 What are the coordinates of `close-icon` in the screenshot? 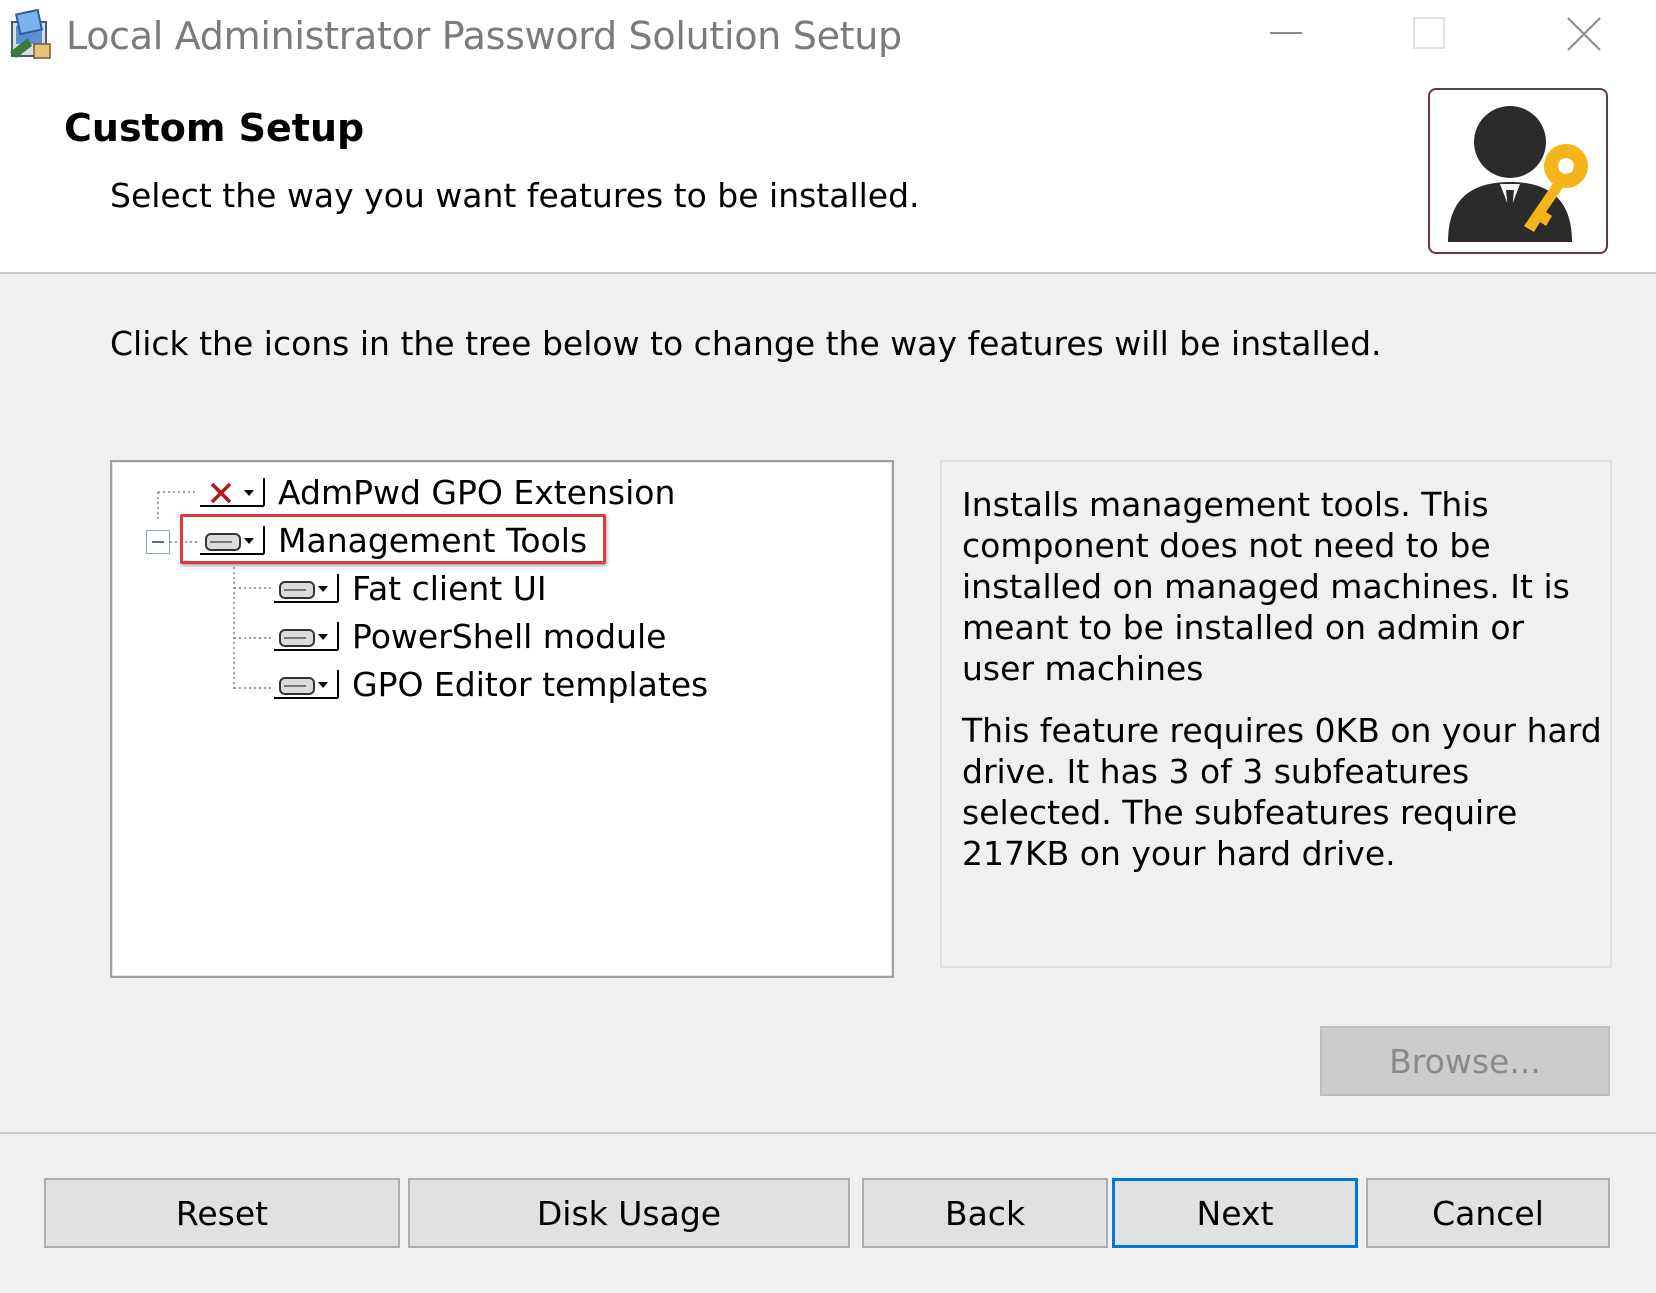 It's located at (1584, 34).